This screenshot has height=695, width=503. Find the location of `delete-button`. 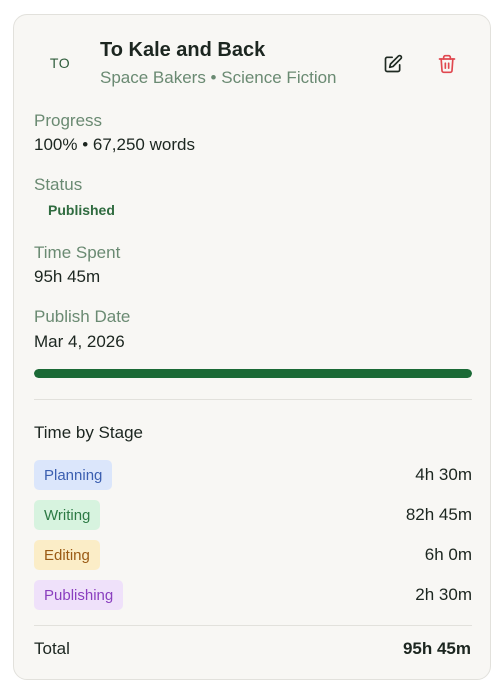

delete-button is located at coordinates (447, 64).